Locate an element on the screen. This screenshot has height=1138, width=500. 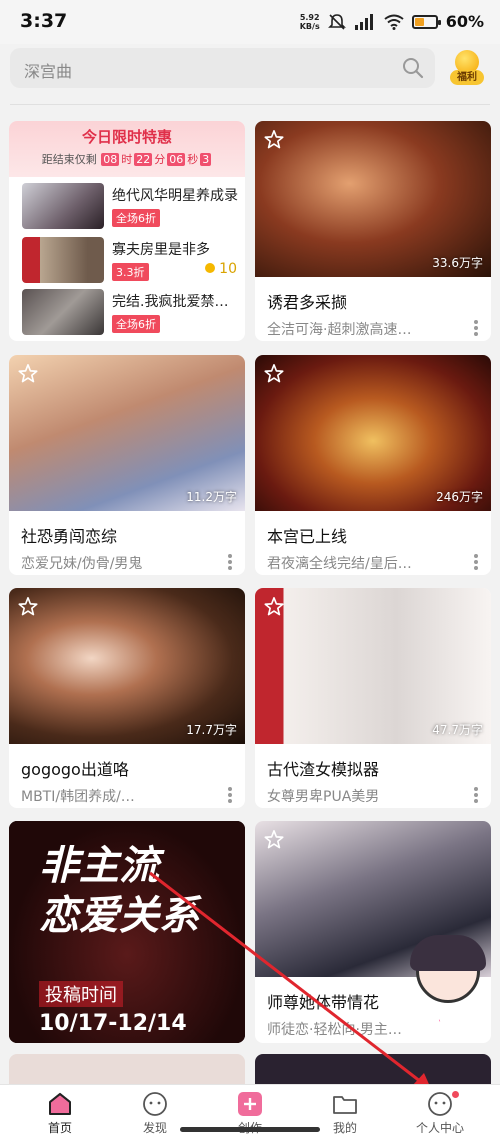
nav-profile: 个人中心 is located at coordinates (440, 1111).